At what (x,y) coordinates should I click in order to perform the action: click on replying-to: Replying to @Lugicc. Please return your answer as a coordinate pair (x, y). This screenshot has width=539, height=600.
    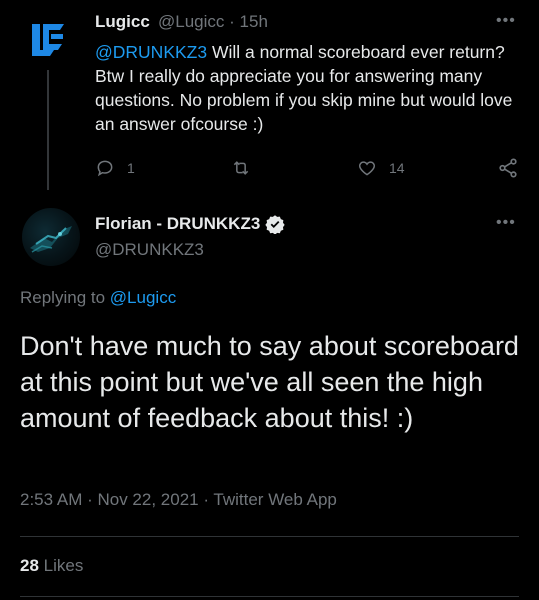
    Looking at the image, I should click on (98, 298).